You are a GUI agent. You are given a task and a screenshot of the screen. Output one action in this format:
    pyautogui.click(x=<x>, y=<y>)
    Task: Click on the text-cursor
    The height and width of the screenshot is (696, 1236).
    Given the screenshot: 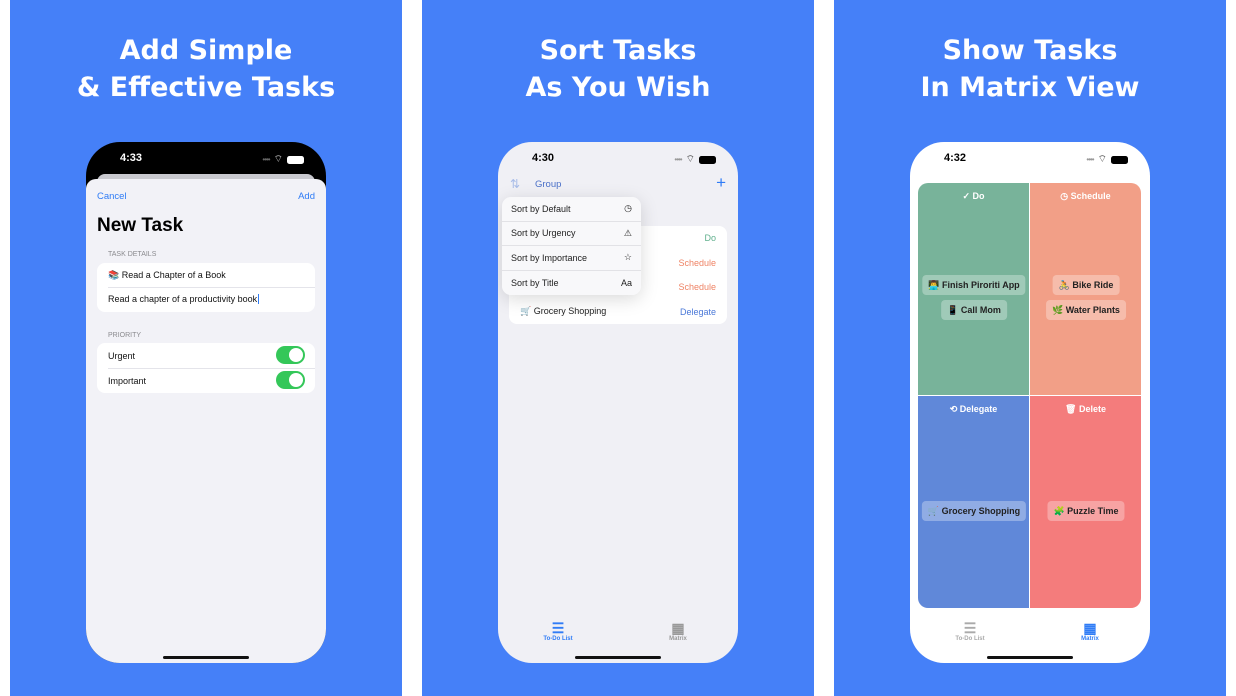 What is the action you would take?
    pyautogui.click(x=259, y=299)
    